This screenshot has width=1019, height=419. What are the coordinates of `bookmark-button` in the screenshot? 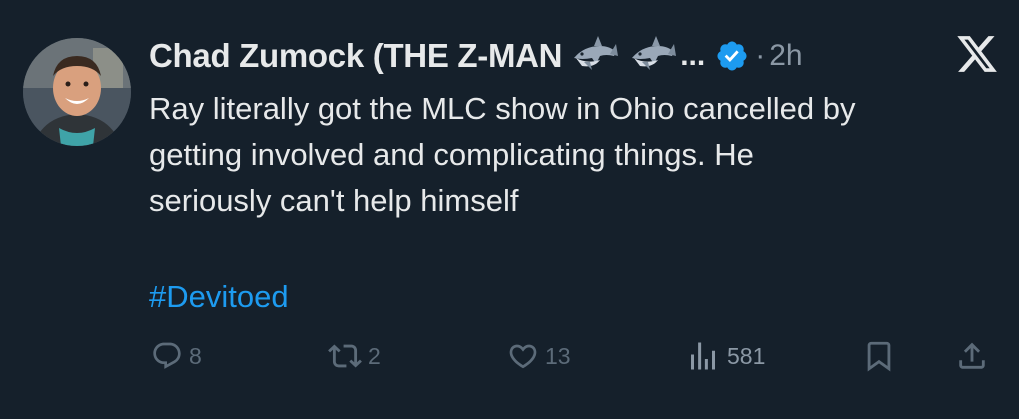 It's located at (879, 356).